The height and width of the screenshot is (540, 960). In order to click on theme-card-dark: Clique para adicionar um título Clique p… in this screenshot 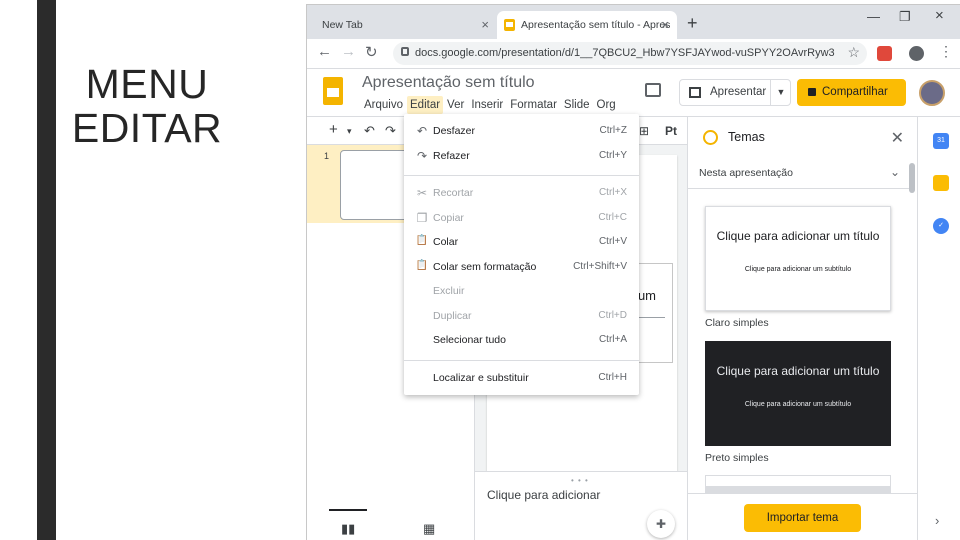, I will do `click(798, 393)`.